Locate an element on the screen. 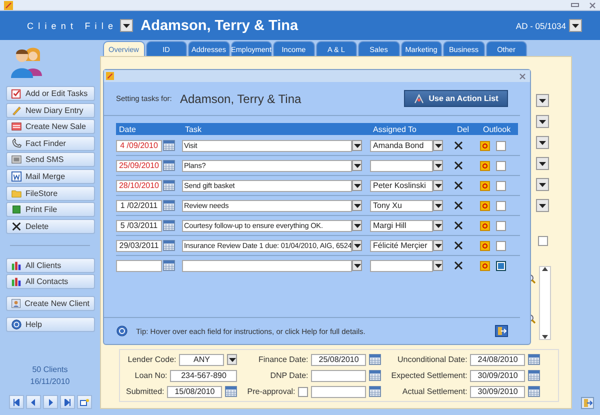  sidebar-button: Delete is located at coordinates (50, 226).